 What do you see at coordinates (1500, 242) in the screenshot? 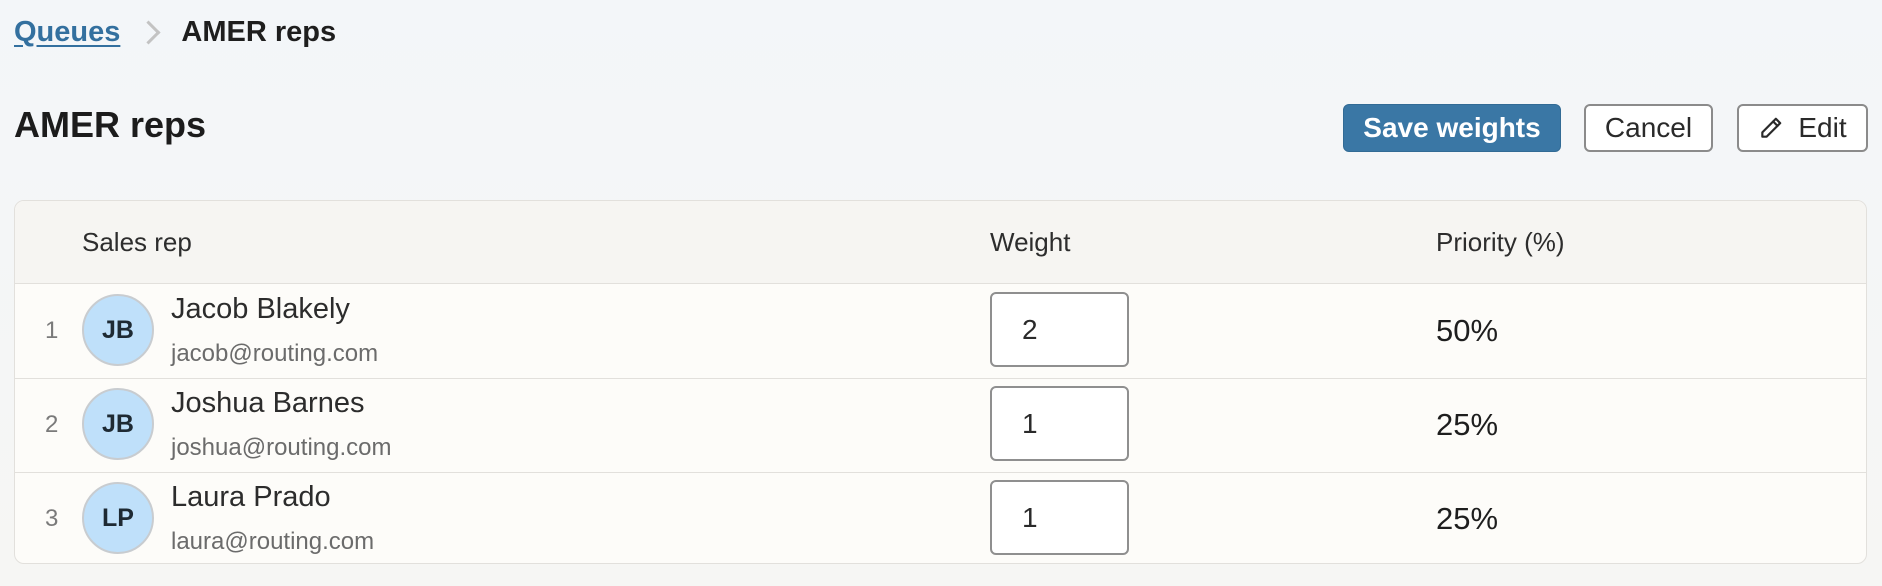
I see `column-header-priority: Priority (%)` at bounding box center [1500, 242].